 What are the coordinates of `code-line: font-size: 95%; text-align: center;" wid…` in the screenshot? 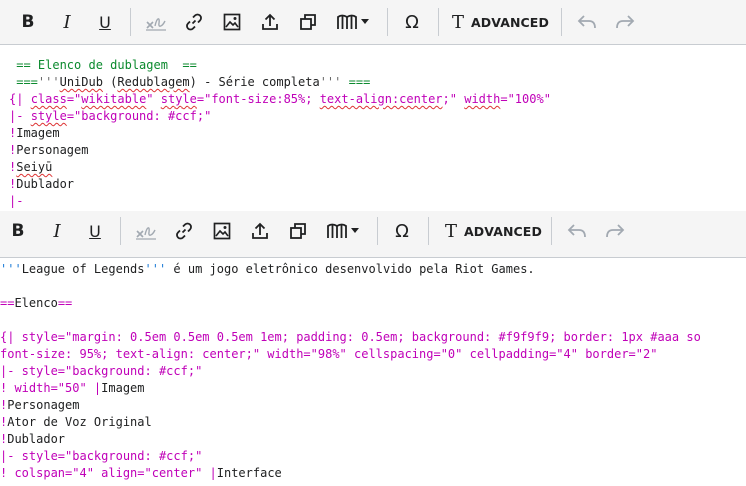 It's located at (329, 354).